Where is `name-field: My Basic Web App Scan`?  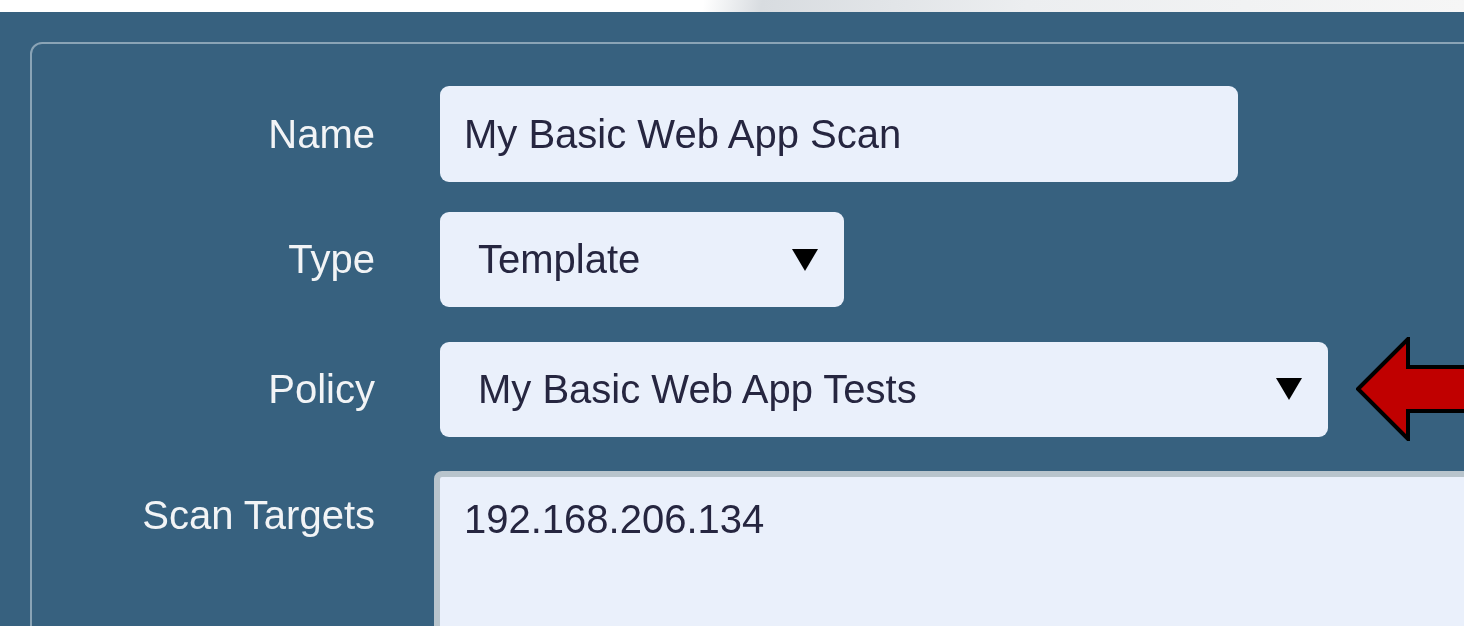 name-field: My Basic Web App Scan is located at coordinates (839, 134).